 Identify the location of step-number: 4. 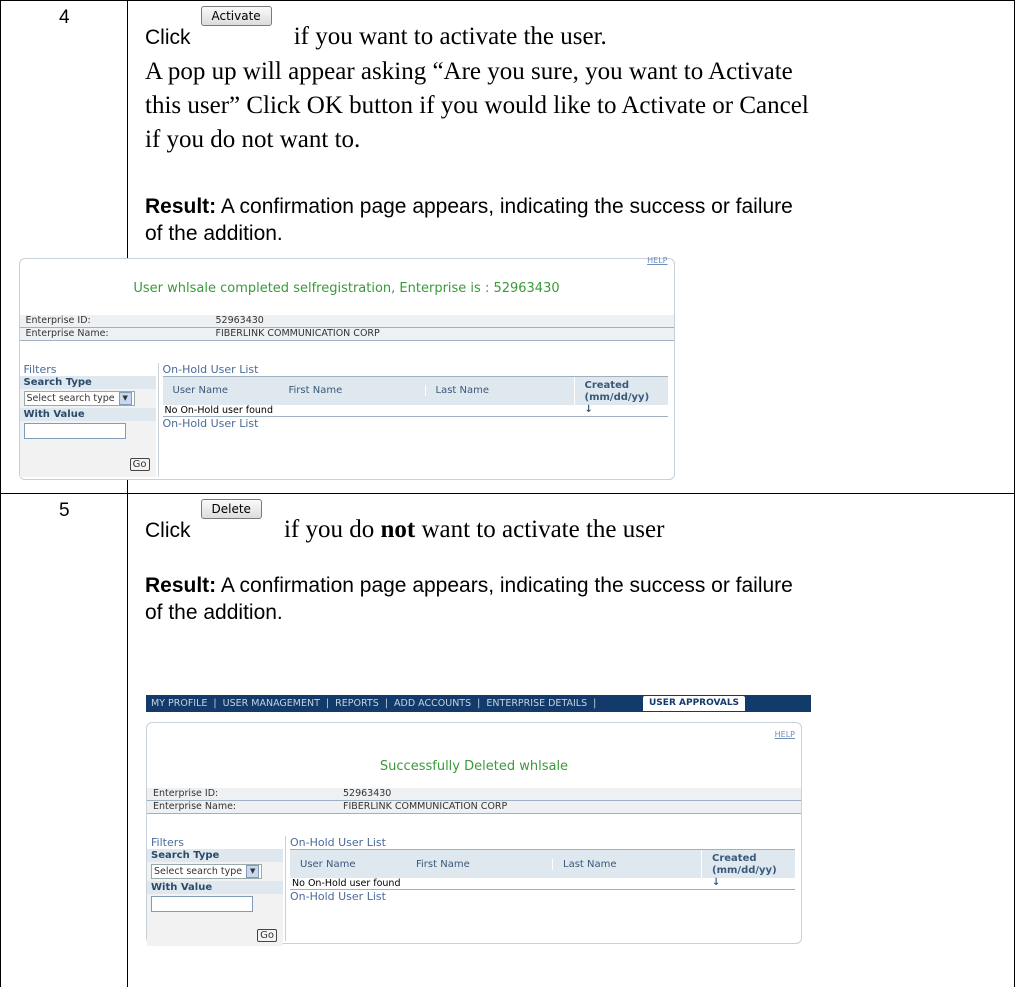
(64, 17).